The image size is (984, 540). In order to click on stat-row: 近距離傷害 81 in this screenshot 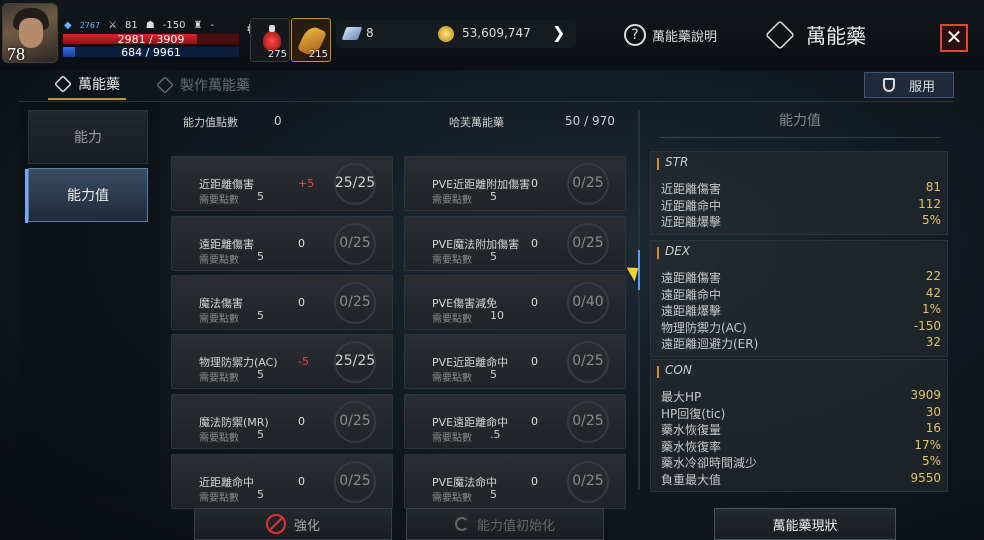, I will do `click(801, 188)`.